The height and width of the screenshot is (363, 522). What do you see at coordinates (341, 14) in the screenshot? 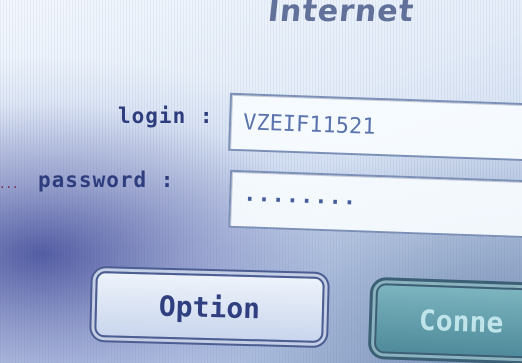
I see `window-title: Internet` at bounding box center [341, 14].